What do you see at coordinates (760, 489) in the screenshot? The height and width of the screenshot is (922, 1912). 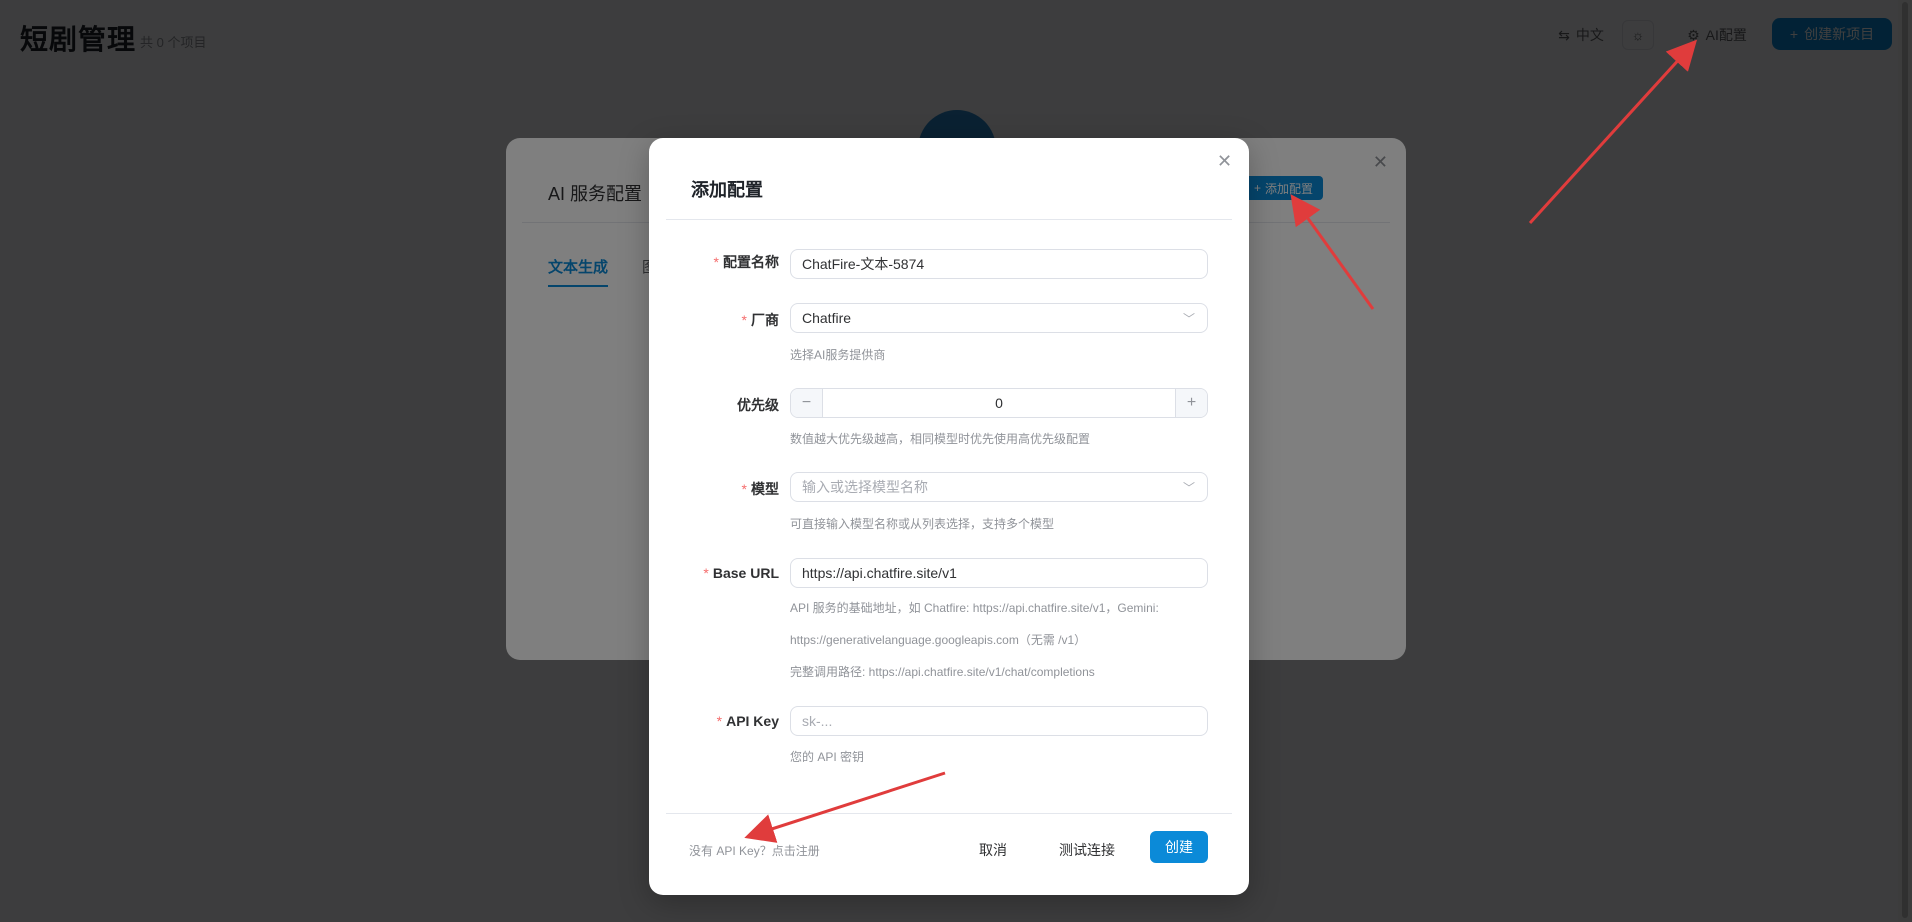 I see `model-label: * 模型` at bounding box center [760, 489].